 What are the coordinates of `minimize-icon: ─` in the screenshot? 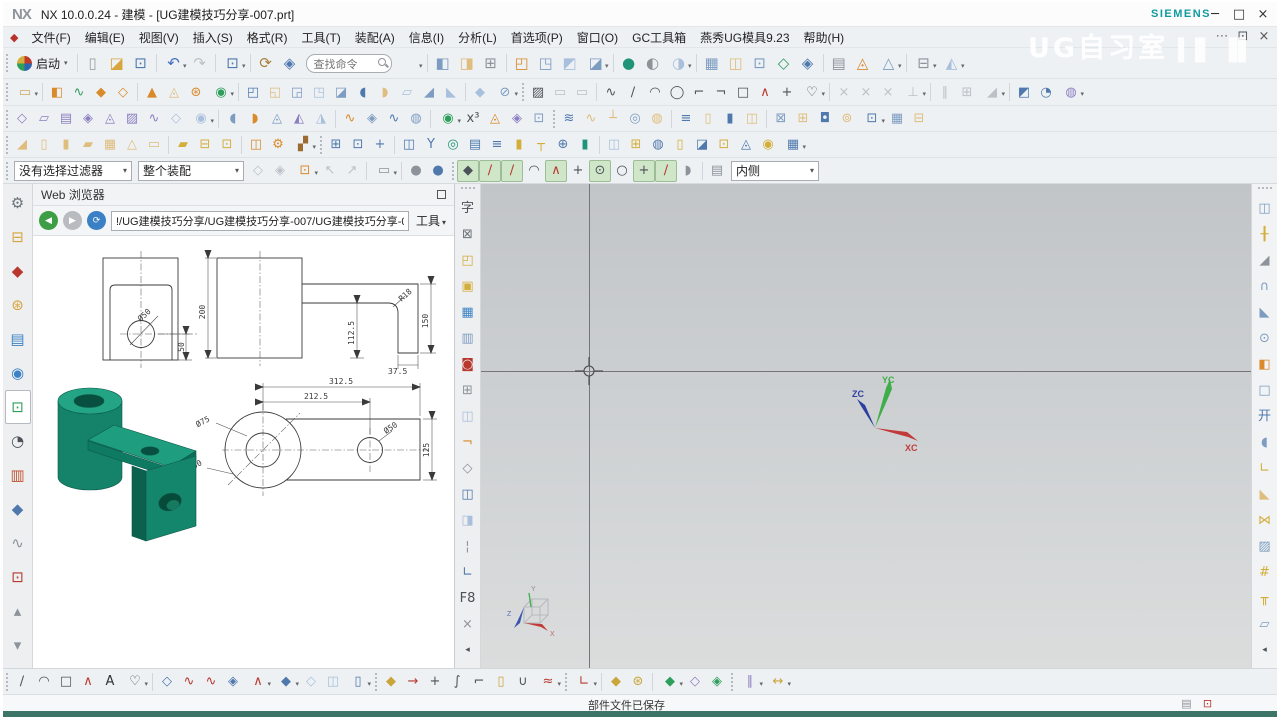 It's located at (1215, 14).